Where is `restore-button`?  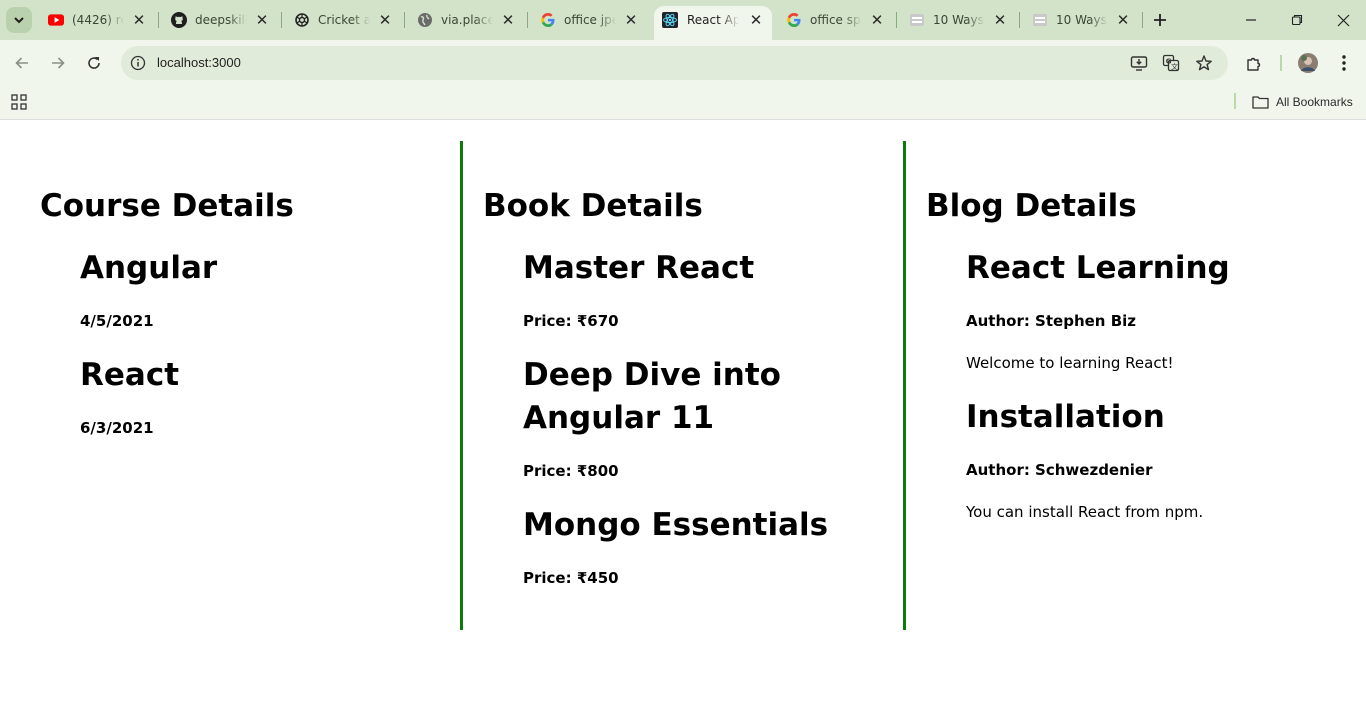 restore-button is located at coordinates (1297, 20).